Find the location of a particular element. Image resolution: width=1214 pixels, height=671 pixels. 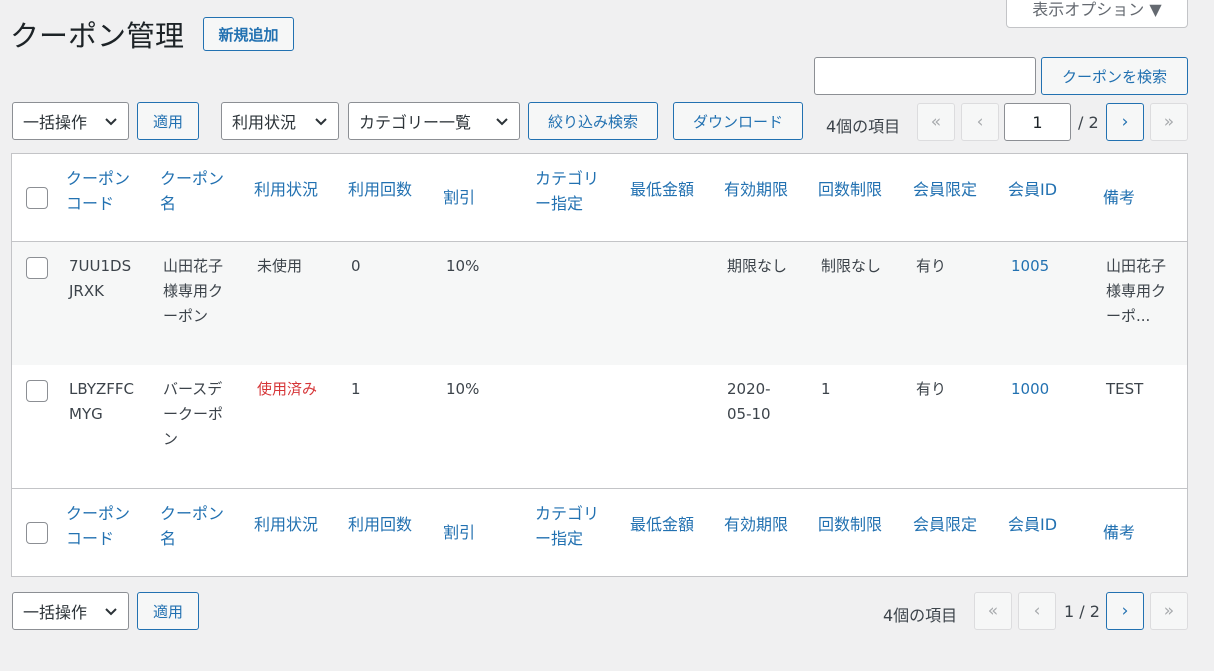

header-limit: 回数制限 is located at coordinates (850, 189).